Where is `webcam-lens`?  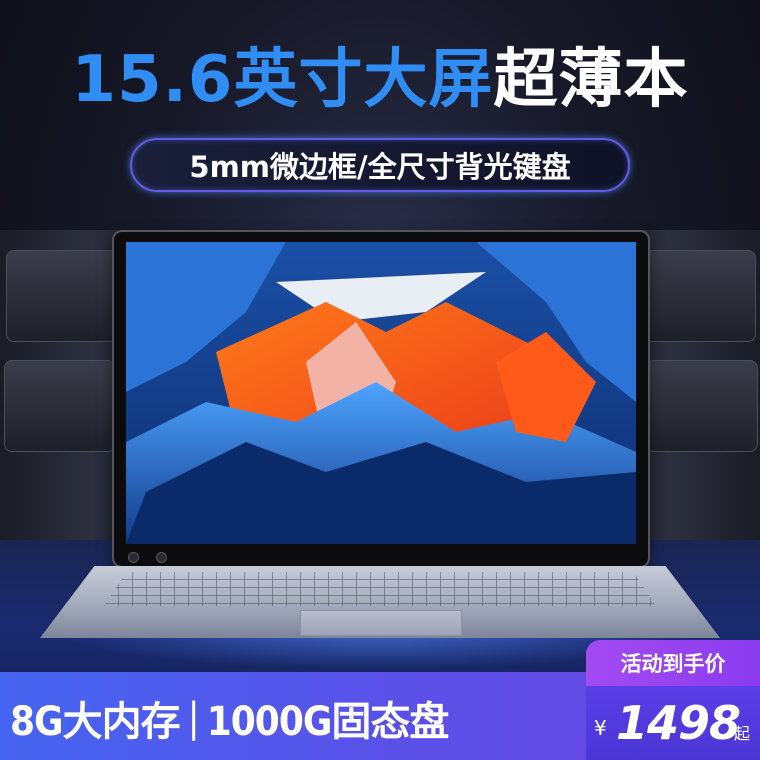 webcam-lens is located at coordinates (133, 557).